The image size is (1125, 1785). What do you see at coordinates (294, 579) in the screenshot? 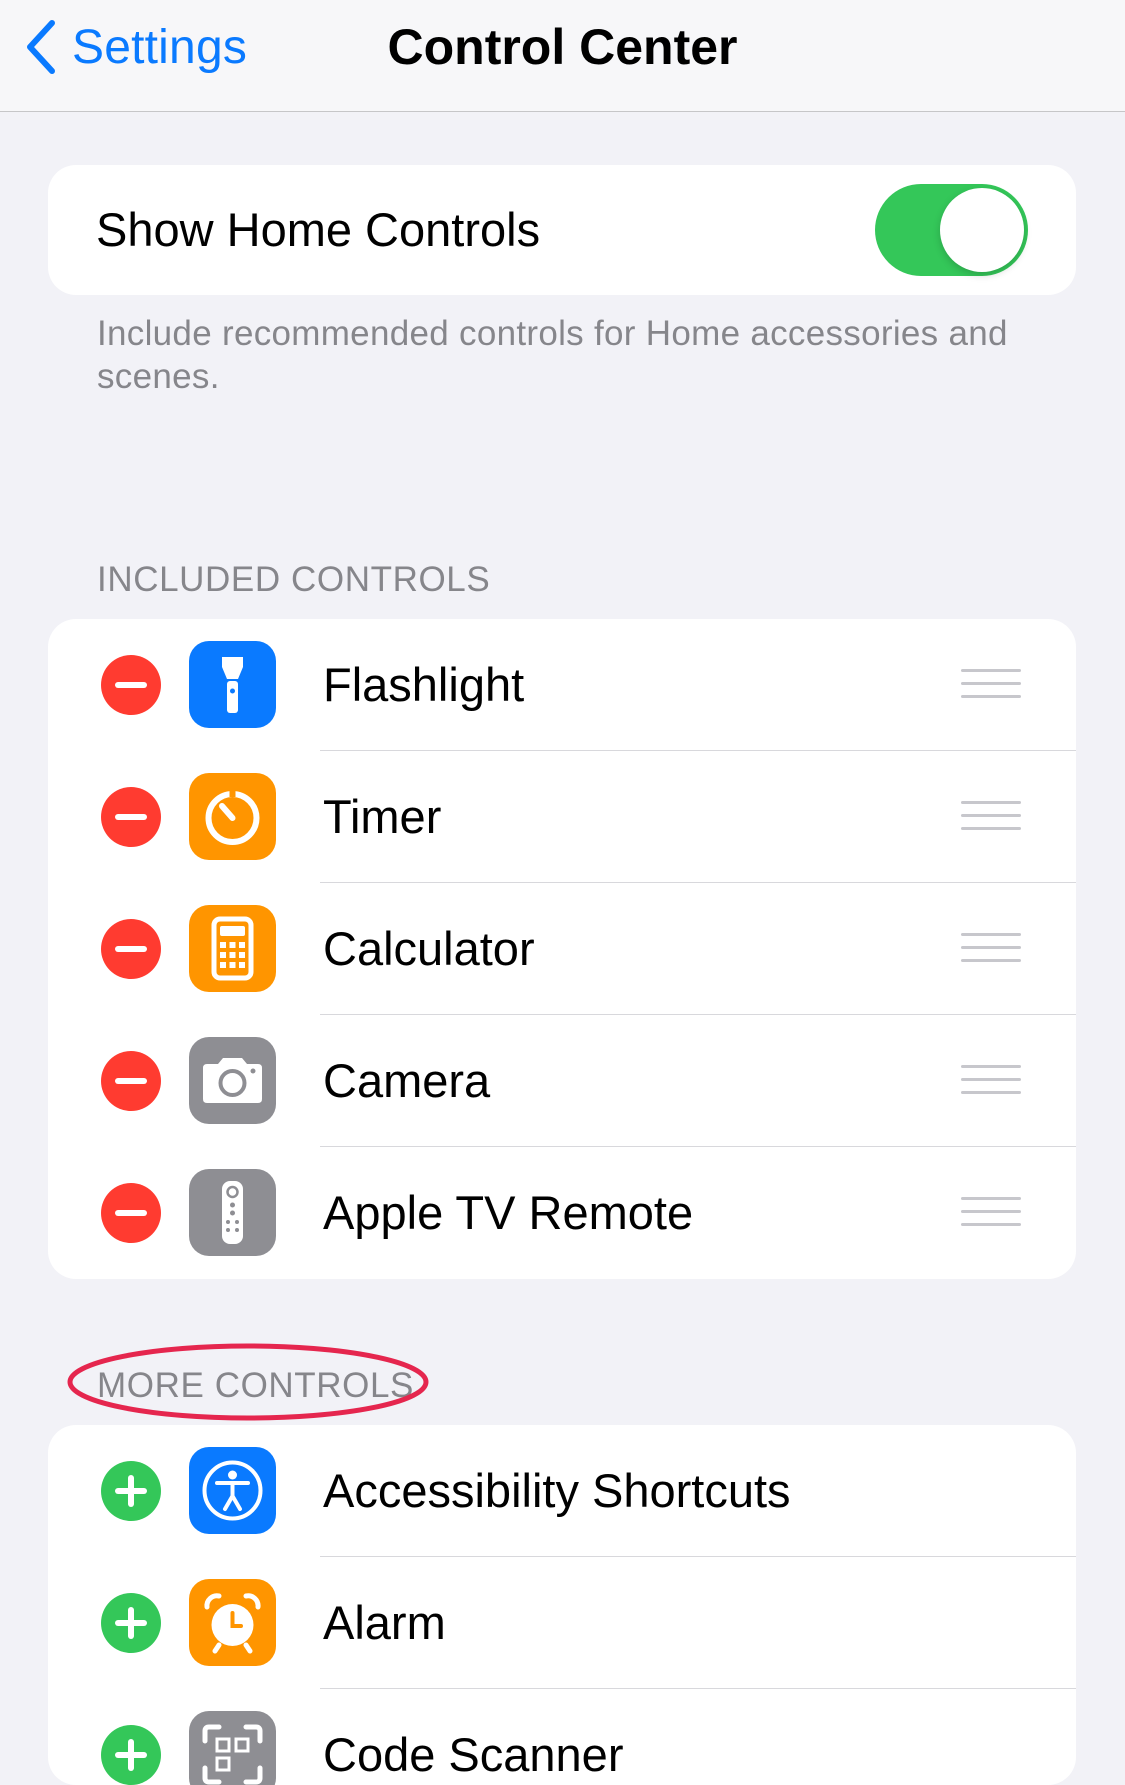
I see `included-controls-header: INCLUDED CONTROLS` at bounding box center [294, 579].